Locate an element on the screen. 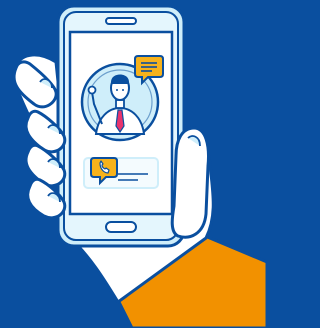 The width and height of the screenshot is (320, 328). thumb is located at coordinates (190, 182).